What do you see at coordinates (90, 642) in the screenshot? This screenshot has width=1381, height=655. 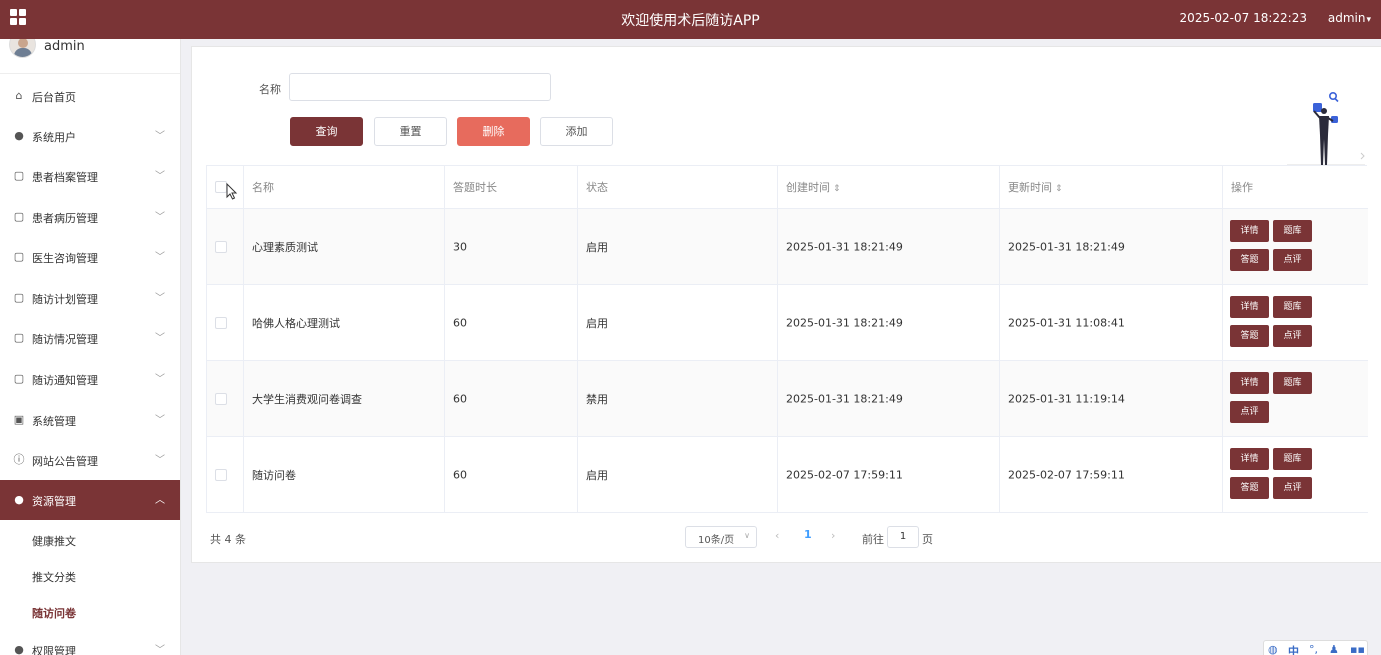 I see `sidebar-item-permissions: ● 权限管理 ﹀` at bounding box center [90, 642].